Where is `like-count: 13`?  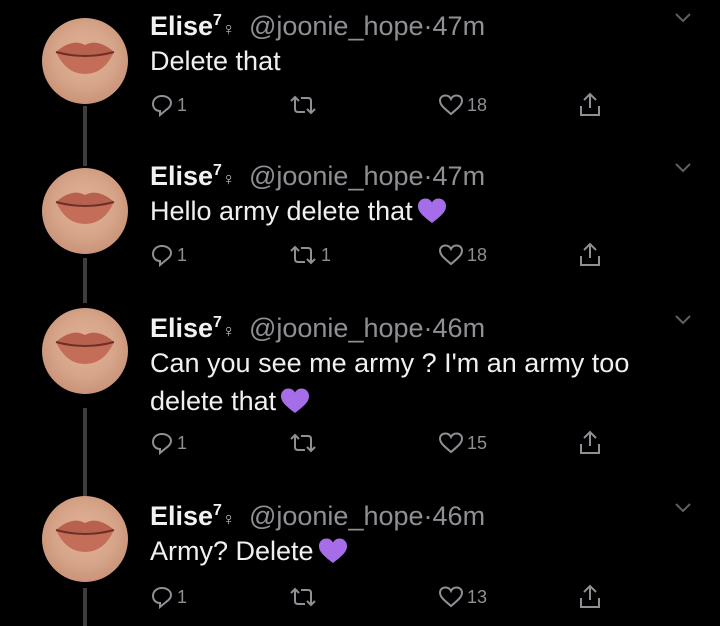 like-count: 13 is located at coordinates (477, 597).